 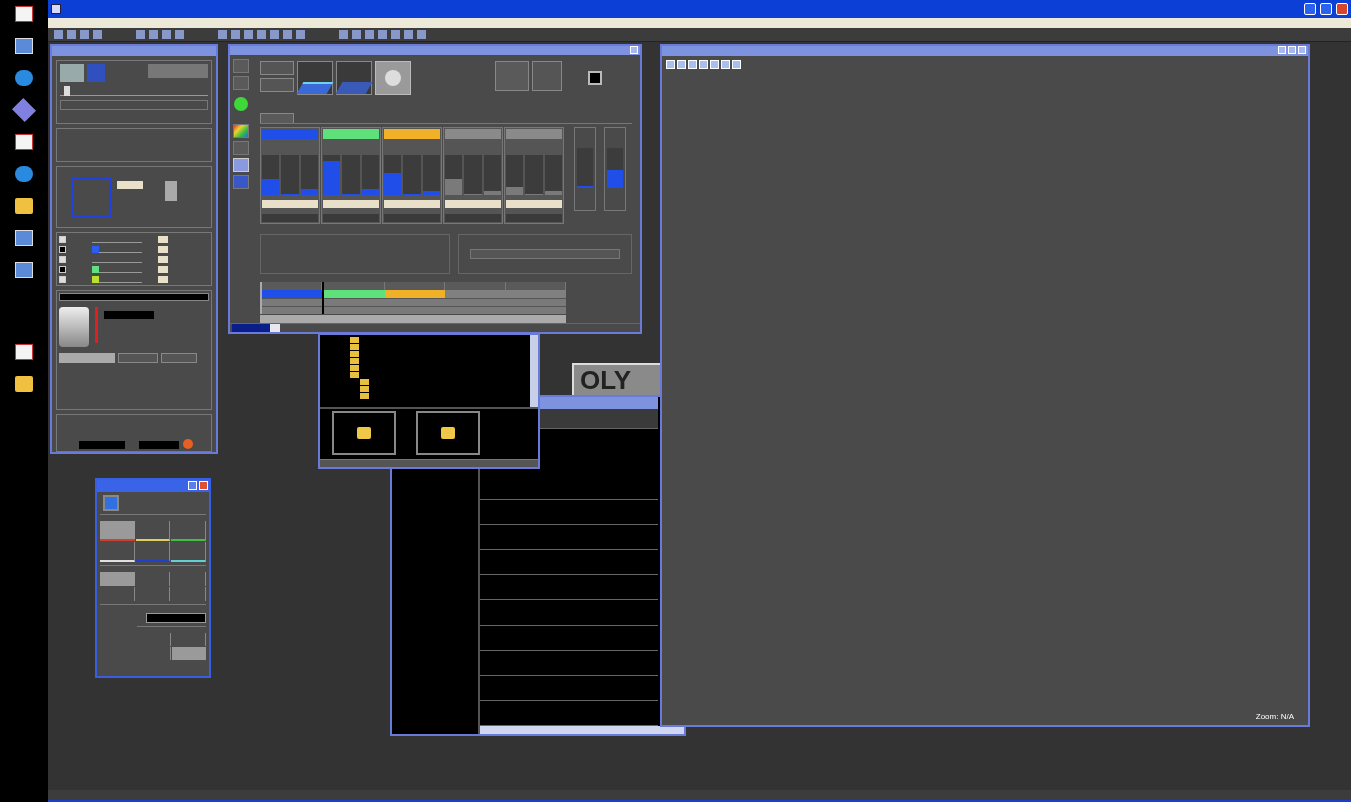 I want to click on maximize-button, so click(x=1326, y=9).